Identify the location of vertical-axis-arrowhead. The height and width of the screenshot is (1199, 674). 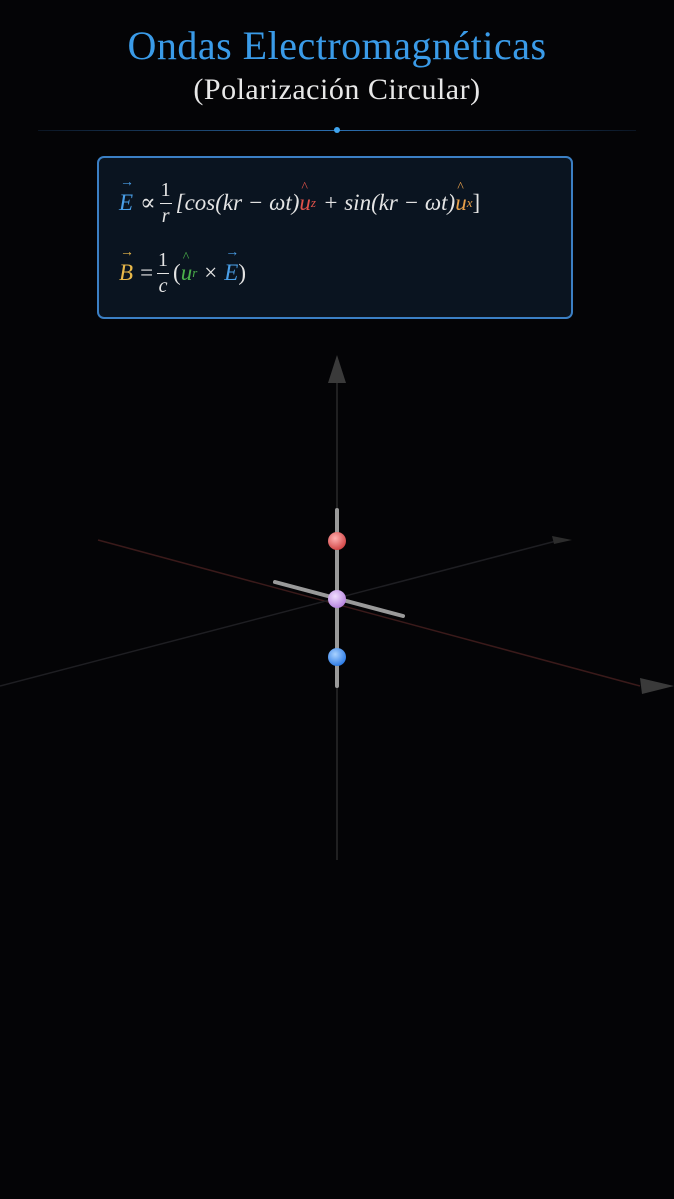
(337, 369).